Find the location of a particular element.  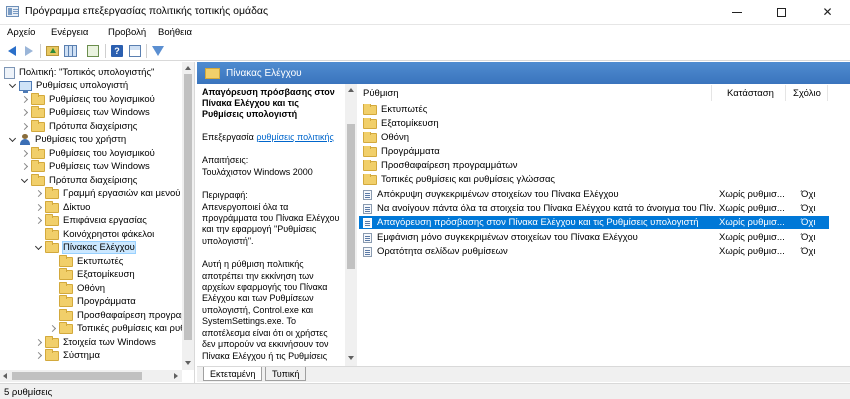

toolbar-separator is located at coordinates (40, 51).